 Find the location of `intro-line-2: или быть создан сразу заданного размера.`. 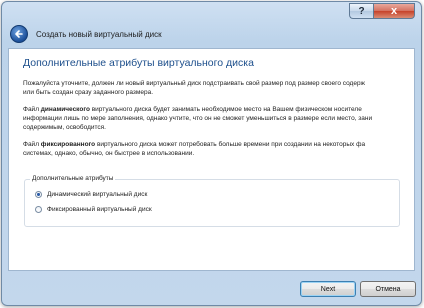

intro-line-2: или быть создан сразу заданного размера. is located at coordinates (88, 92).